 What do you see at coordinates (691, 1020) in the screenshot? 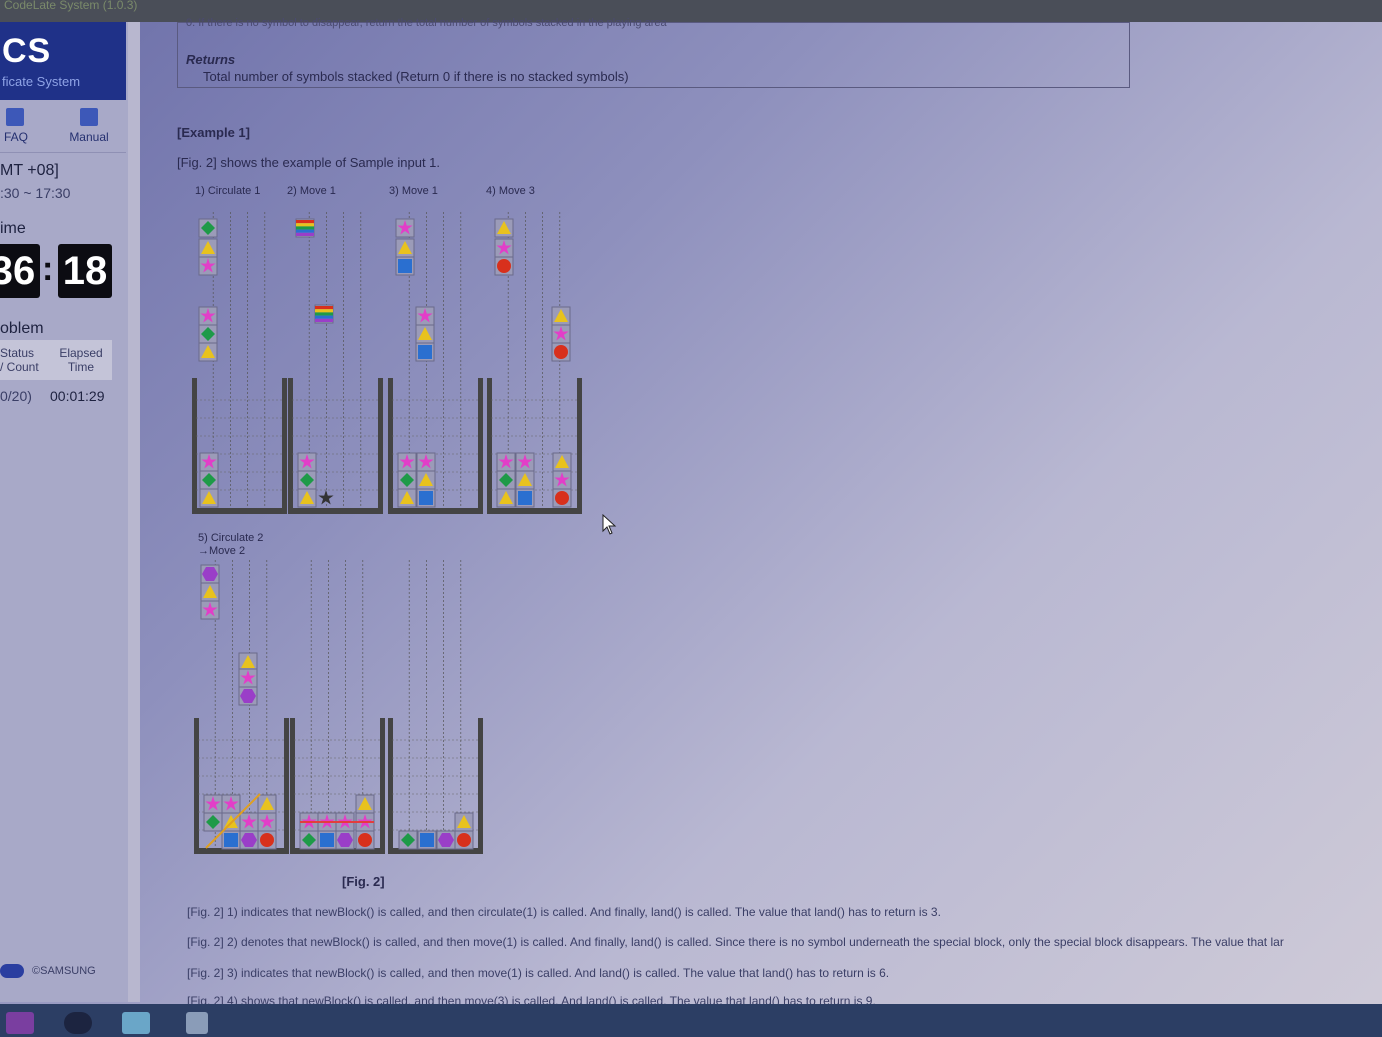
I see `taskbar` at bounding box center [691, 1020].